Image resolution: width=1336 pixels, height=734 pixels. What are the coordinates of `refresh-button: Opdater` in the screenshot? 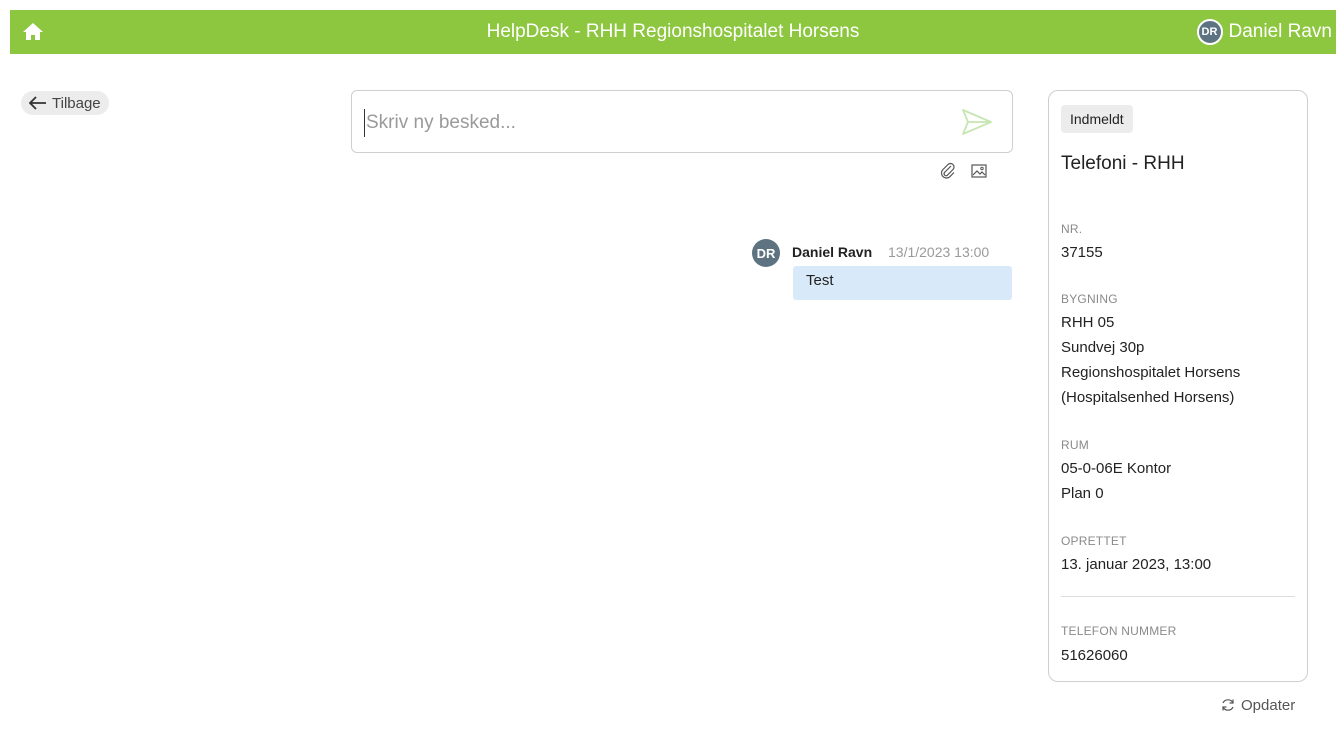 It's located at (1257, 705).